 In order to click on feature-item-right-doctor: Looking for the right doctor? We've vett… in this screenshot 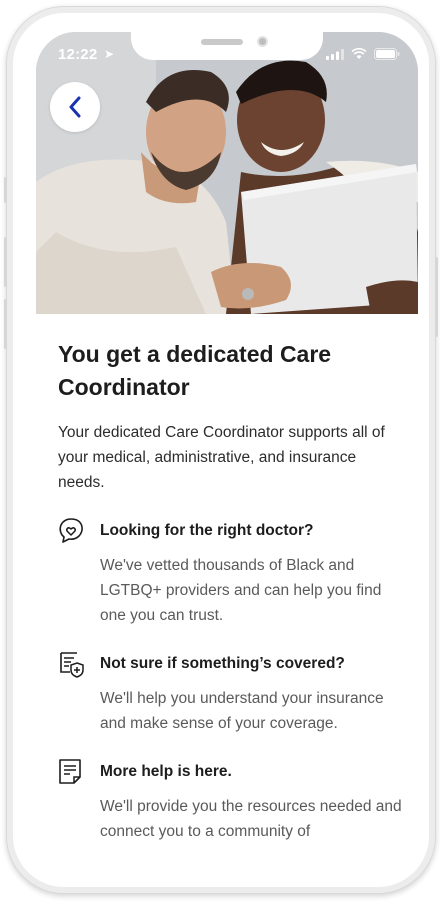, I will do `click(230, 573)`.